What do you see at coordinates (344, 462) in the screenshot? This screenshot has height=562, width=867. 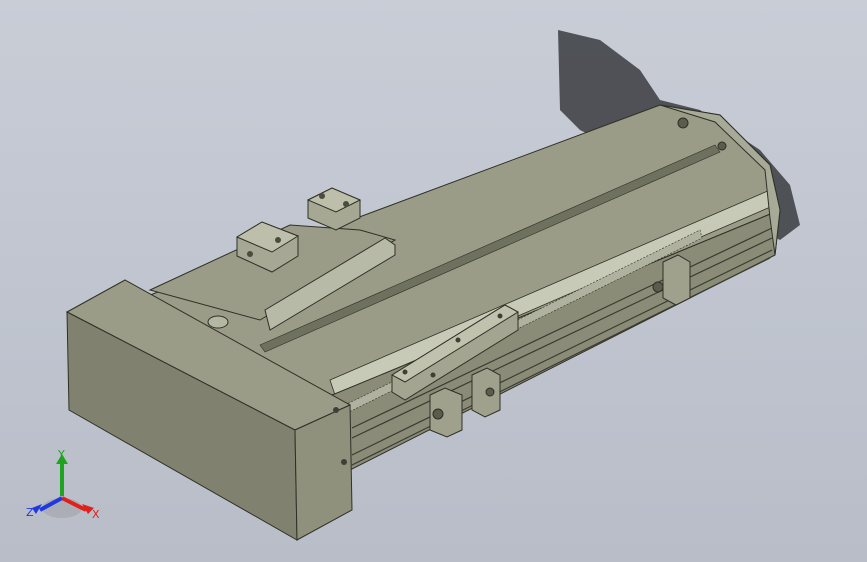 I see `front-block-screw` at bounding box center [344, 462].